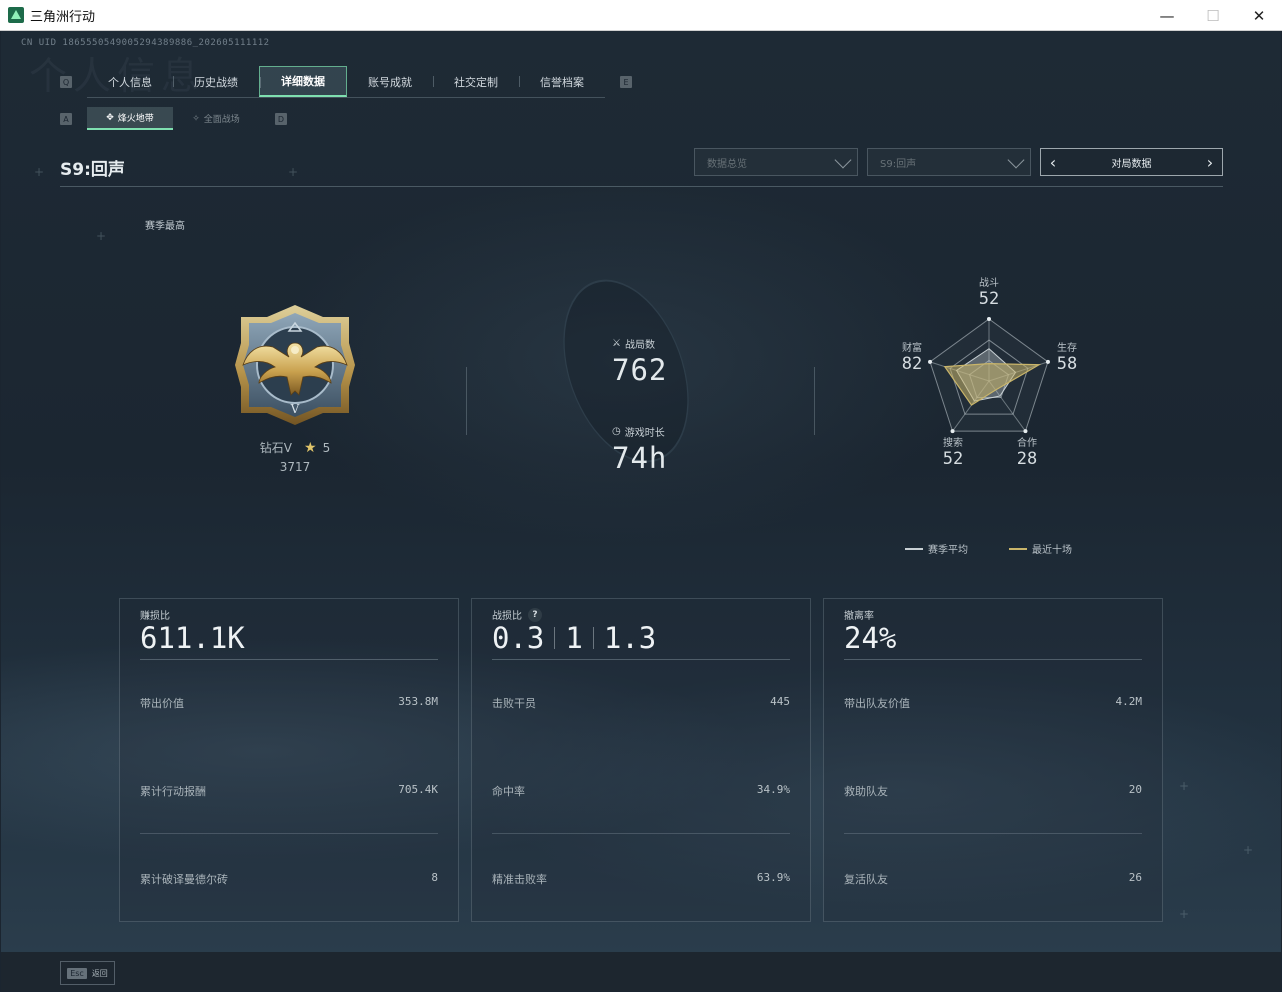 This screenshot has height=992, width=1282. I want to click on footer-bar: Esc 返回, so click(641, 971).